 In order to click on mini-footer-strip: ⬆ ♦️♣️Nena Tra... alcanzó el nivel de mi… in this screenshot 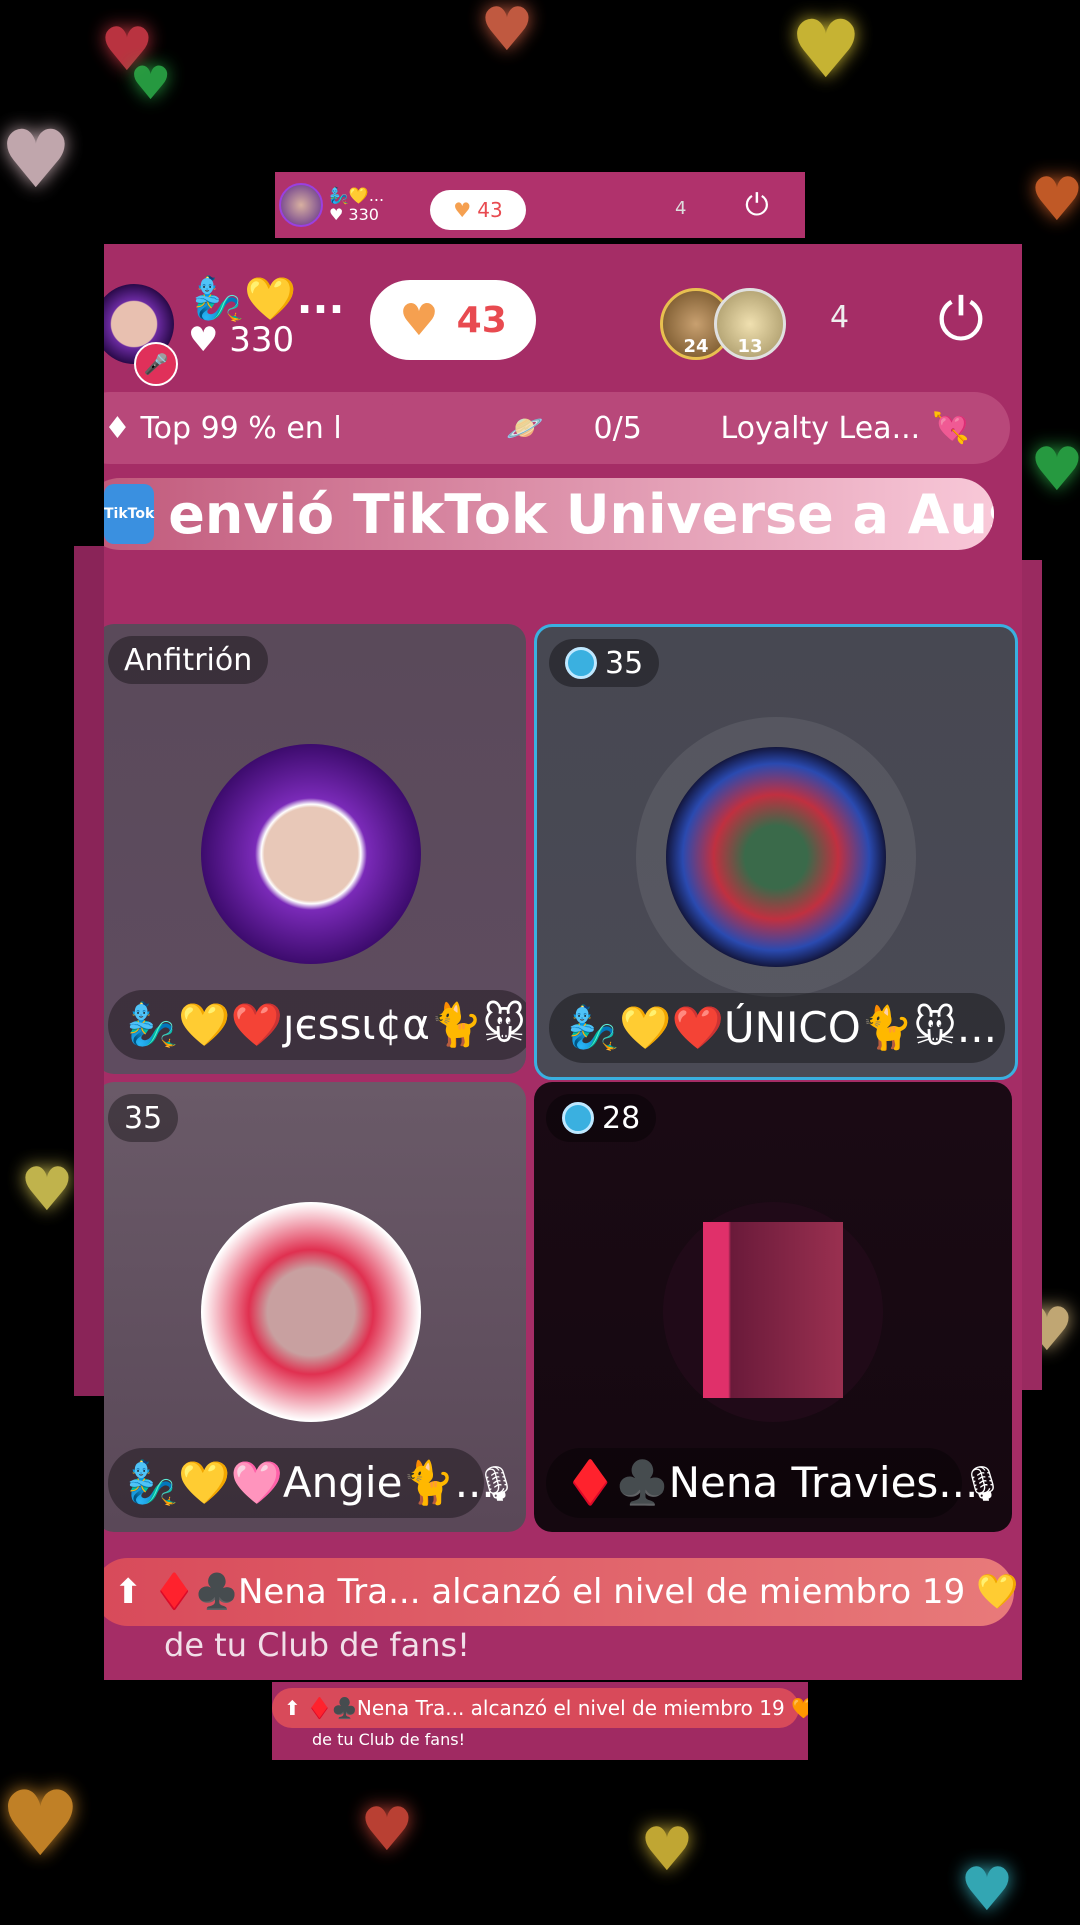, I will do `click(540, 1721)`.